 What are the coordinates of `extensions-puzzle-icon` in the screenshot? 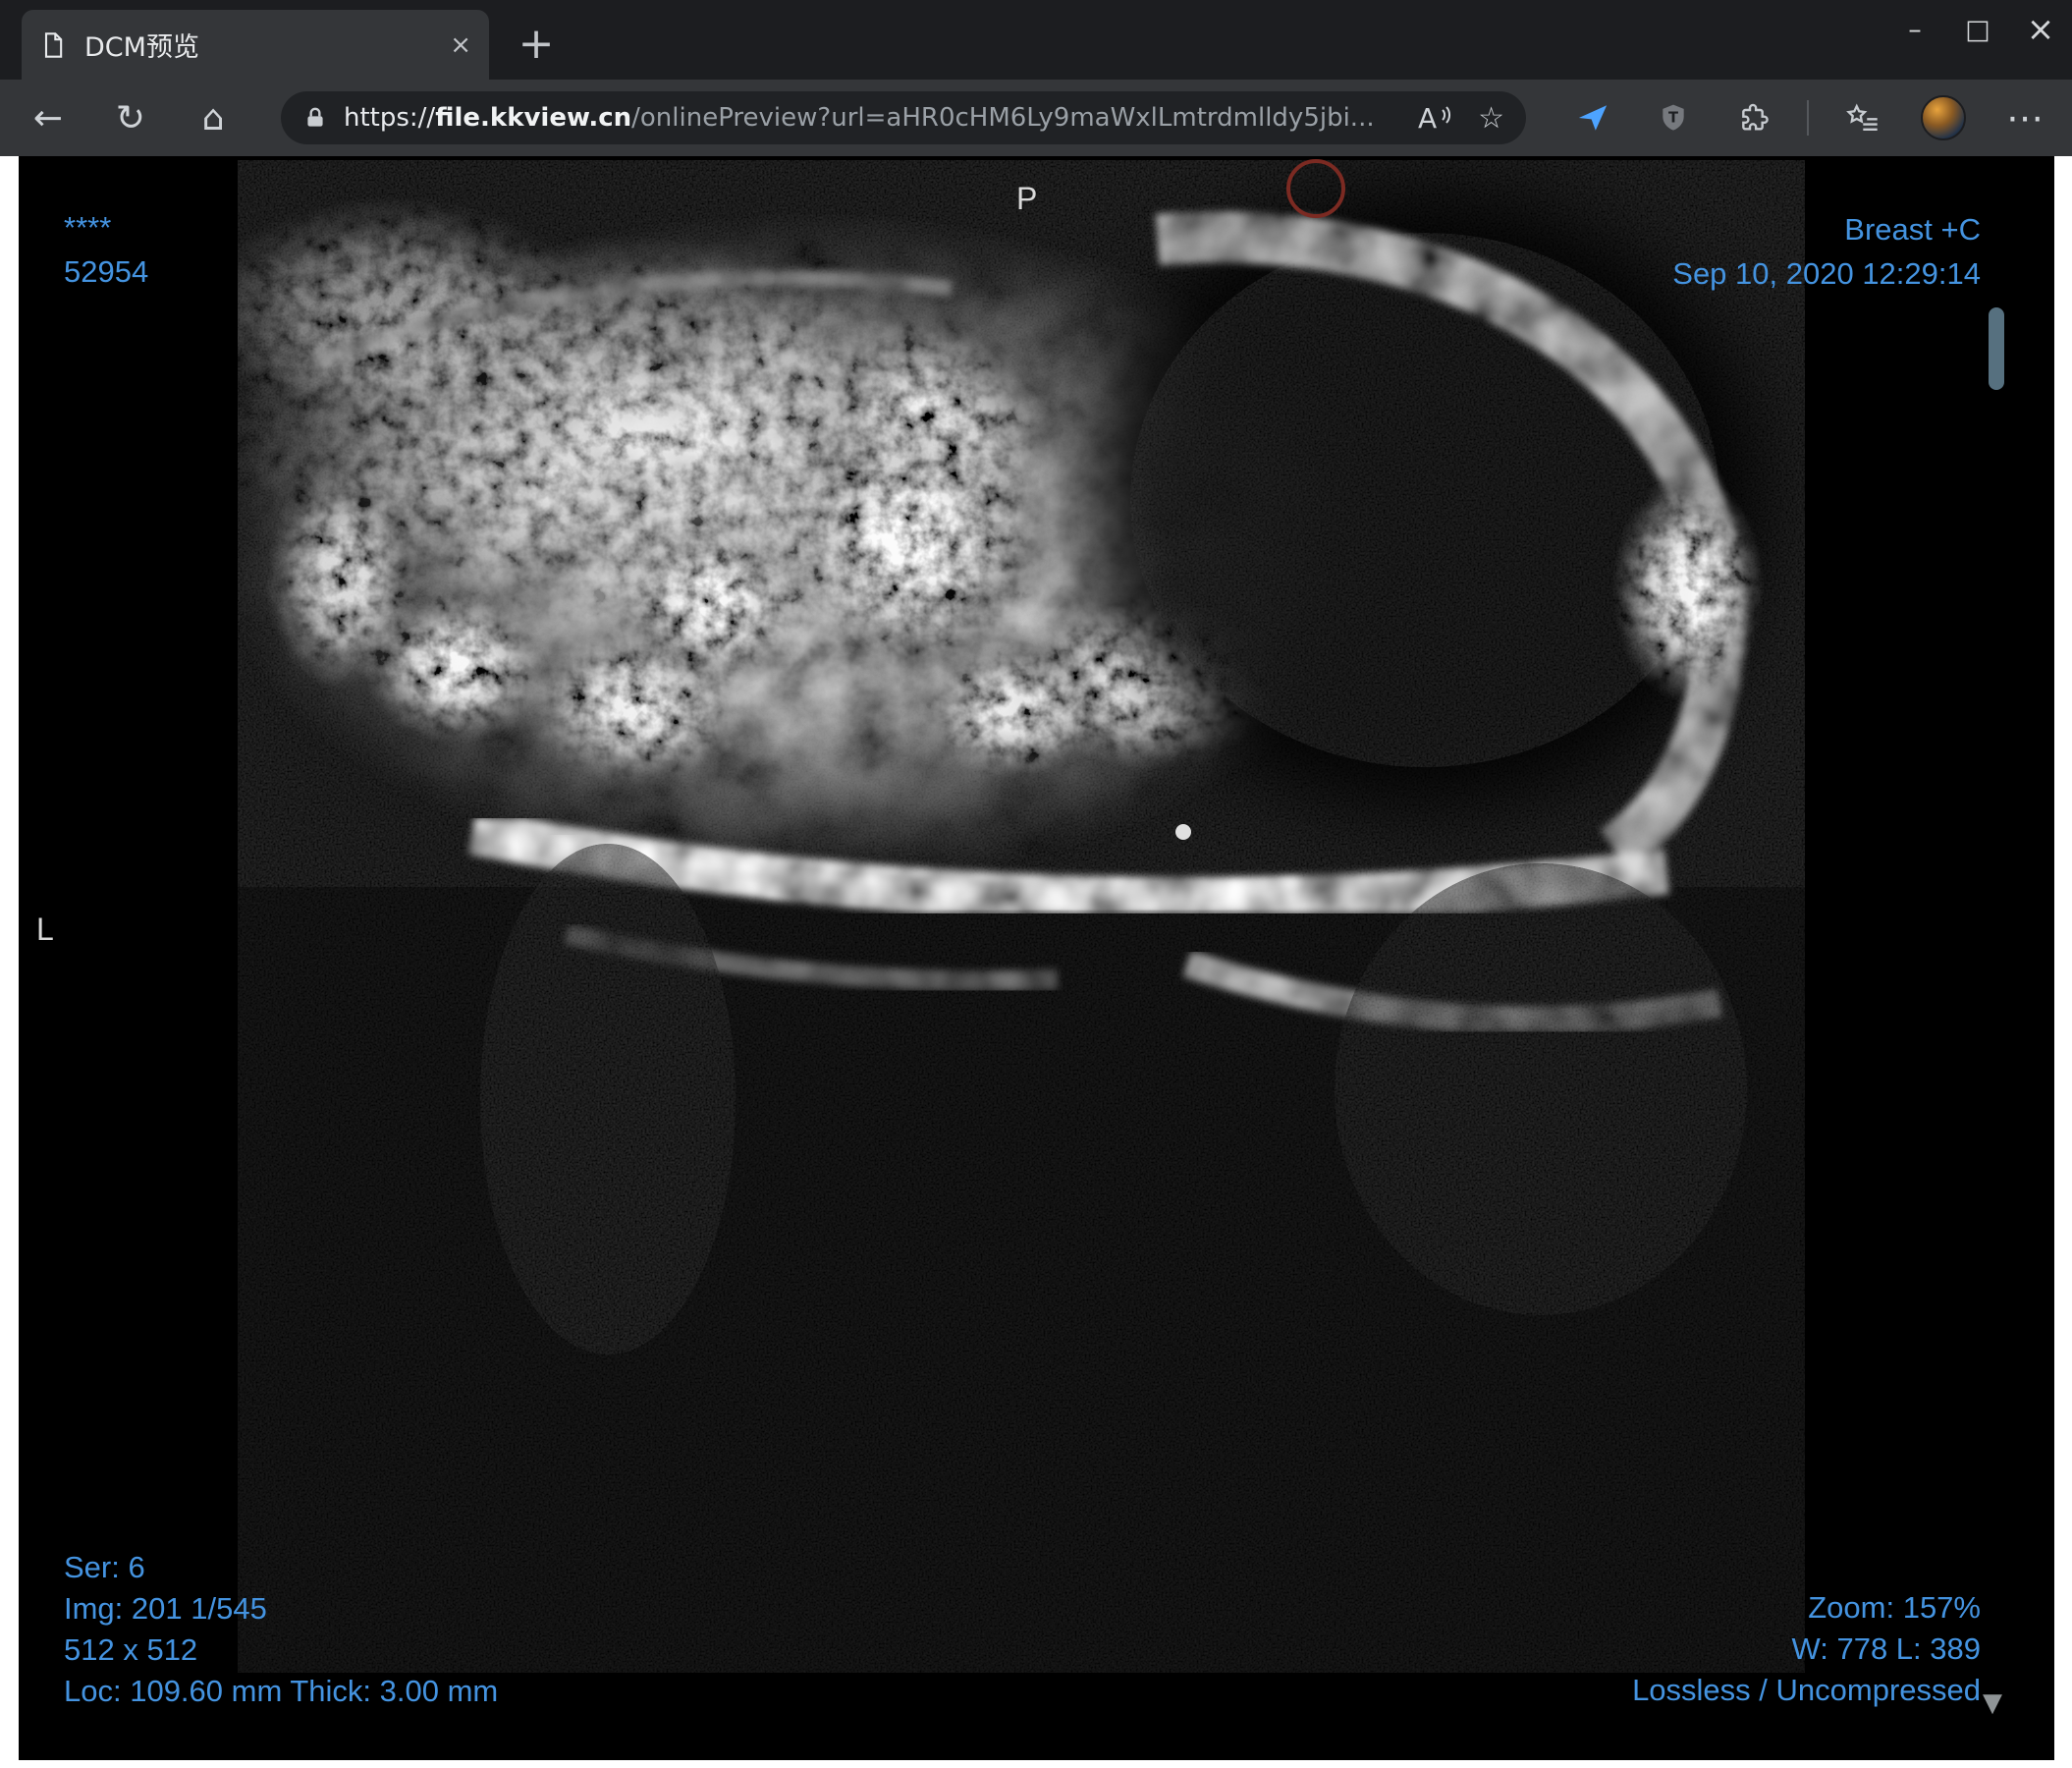 It's located at (1753, 117).